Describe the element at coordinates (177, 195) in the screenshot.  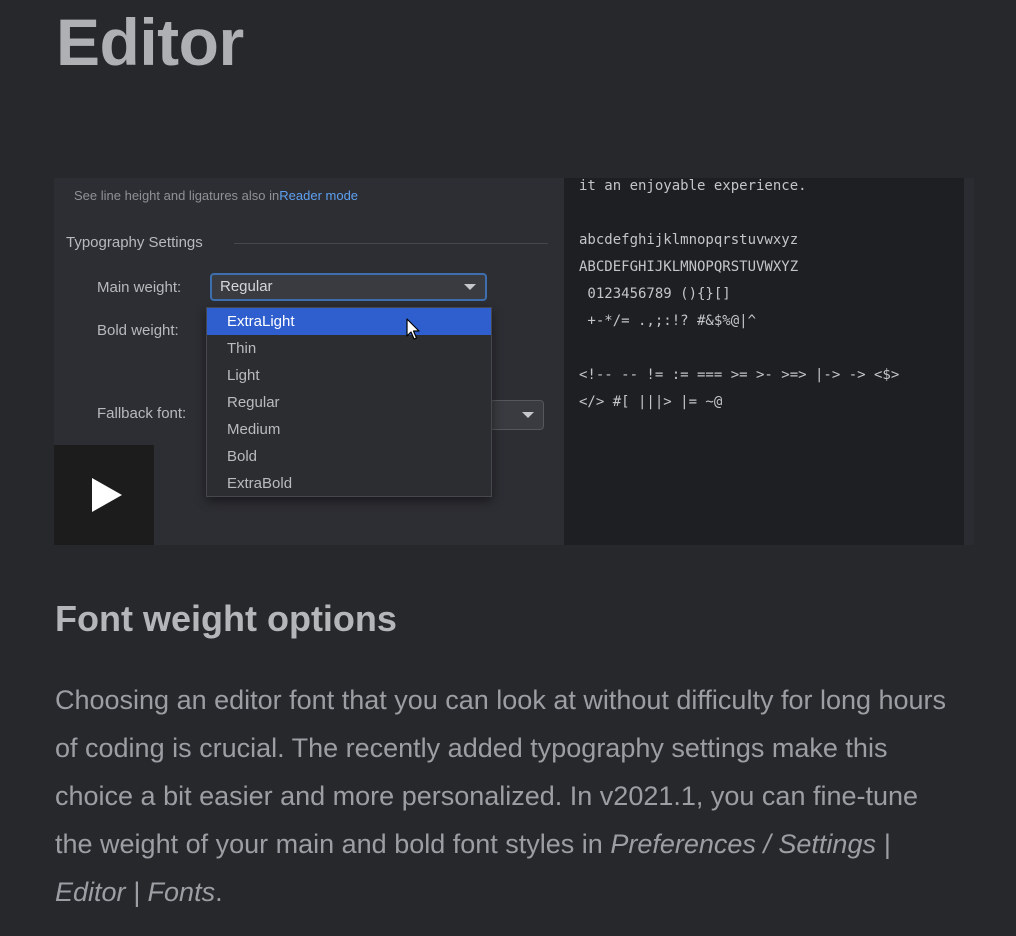
I see `hint-text: See line height and ligatures also in` at that location.